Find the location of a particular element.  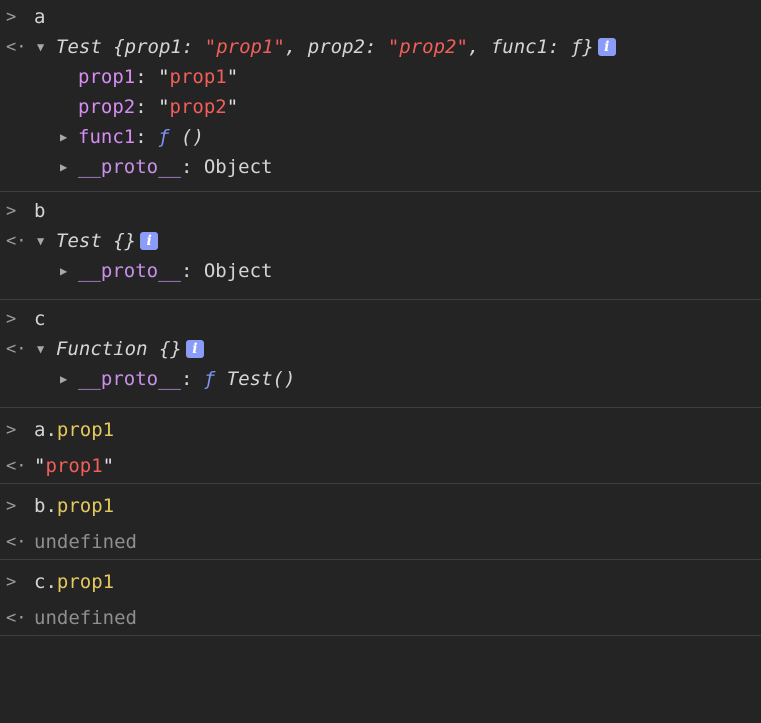

input-expression: a is located at coordinates (40, 17).